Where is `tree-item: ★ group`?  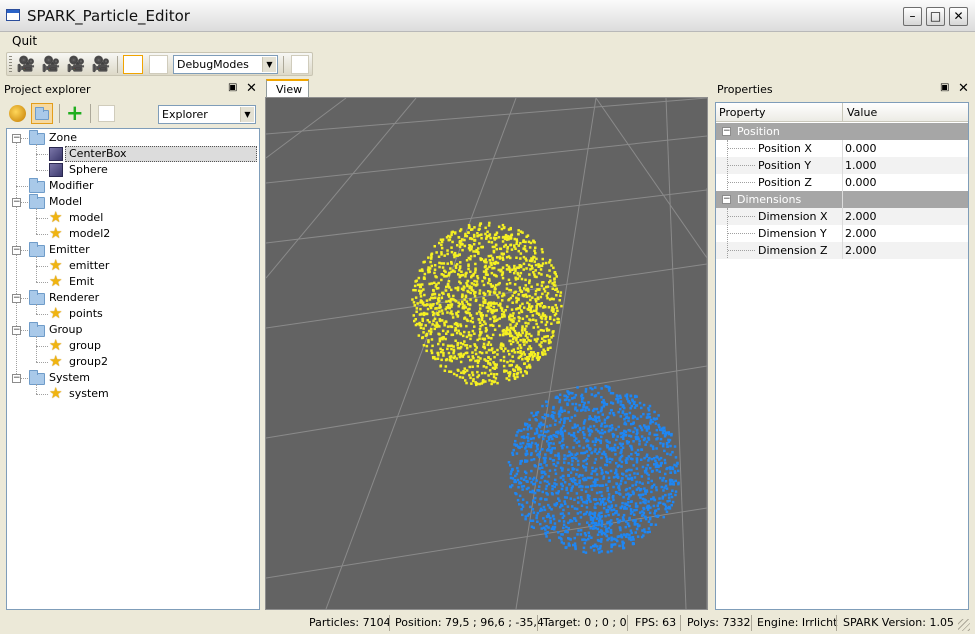 tree-item: ★ group is located at coordinates (133, 346).